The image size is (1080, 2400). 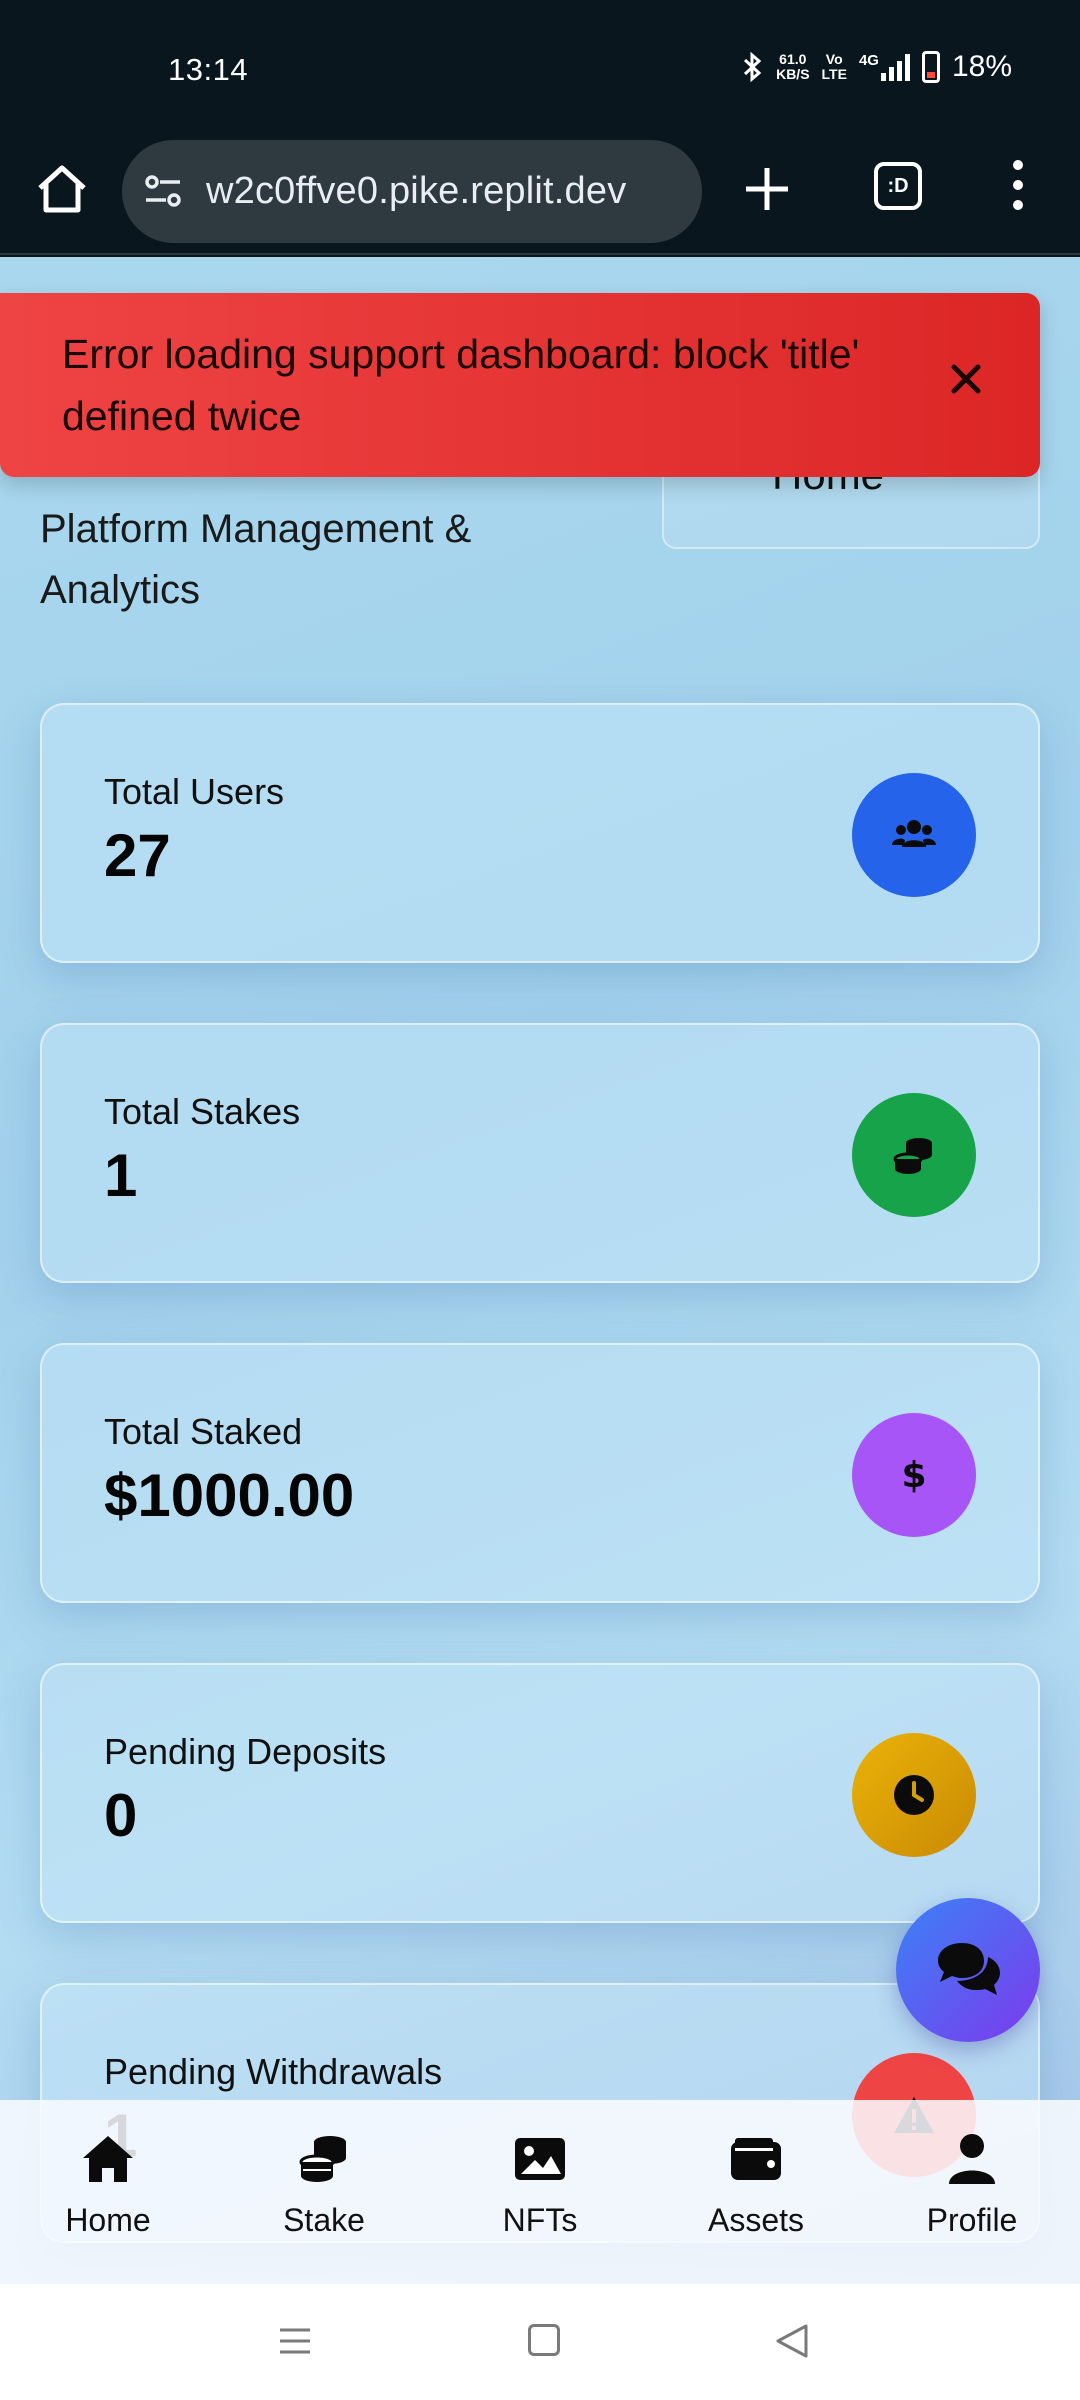 I want to click on nav-item-home: Home, so click(x=108, y=2169).